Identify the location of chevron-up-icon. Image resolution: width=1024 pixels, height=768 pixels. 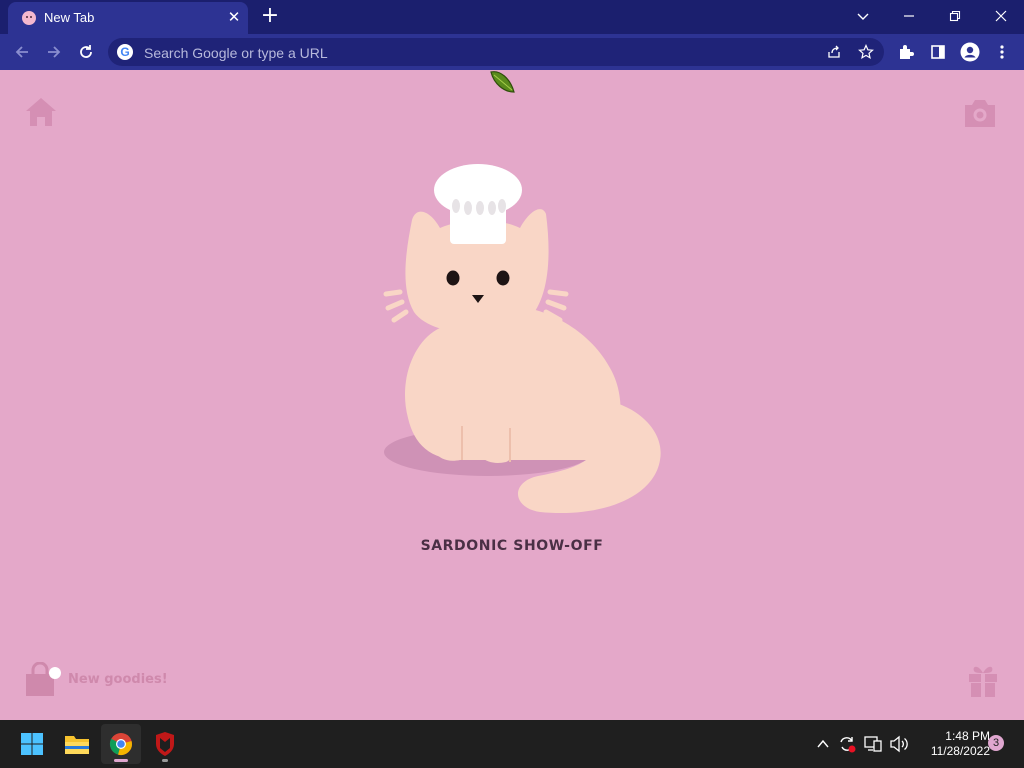
(823, 743).